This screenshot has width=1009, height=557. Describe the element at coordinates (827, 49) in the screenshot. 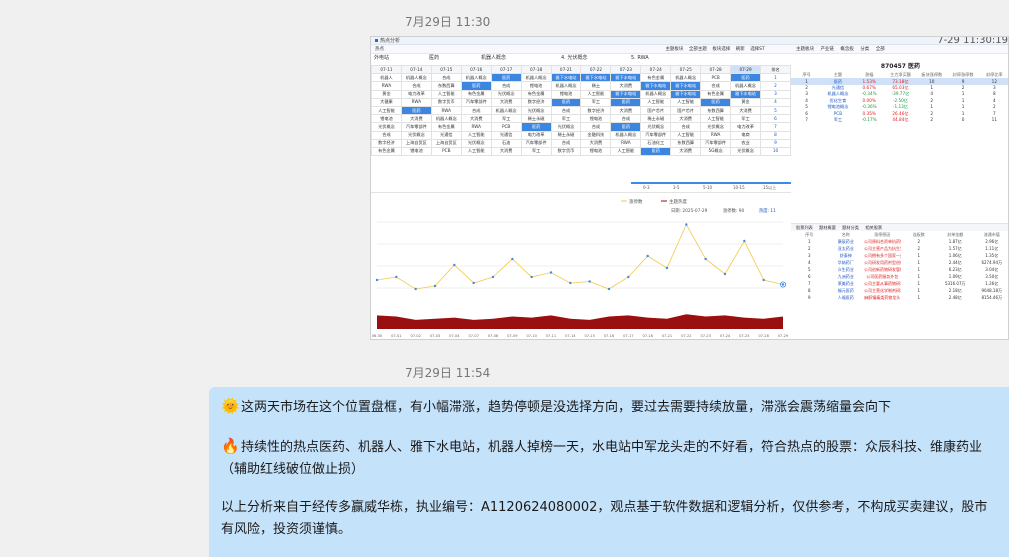

I see `right-tab: 产业链` at that location.